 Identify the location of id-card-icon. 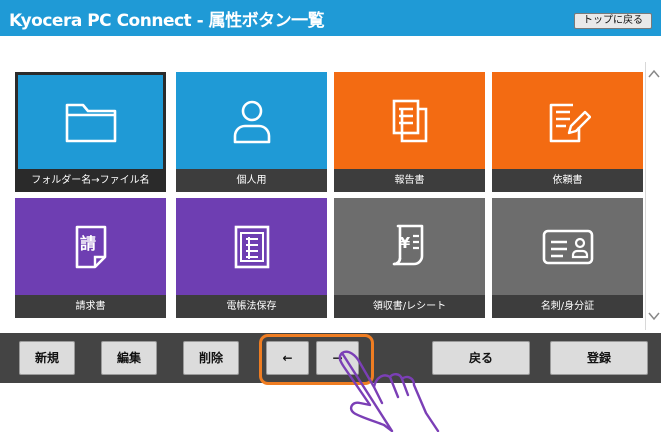
(567, 246).